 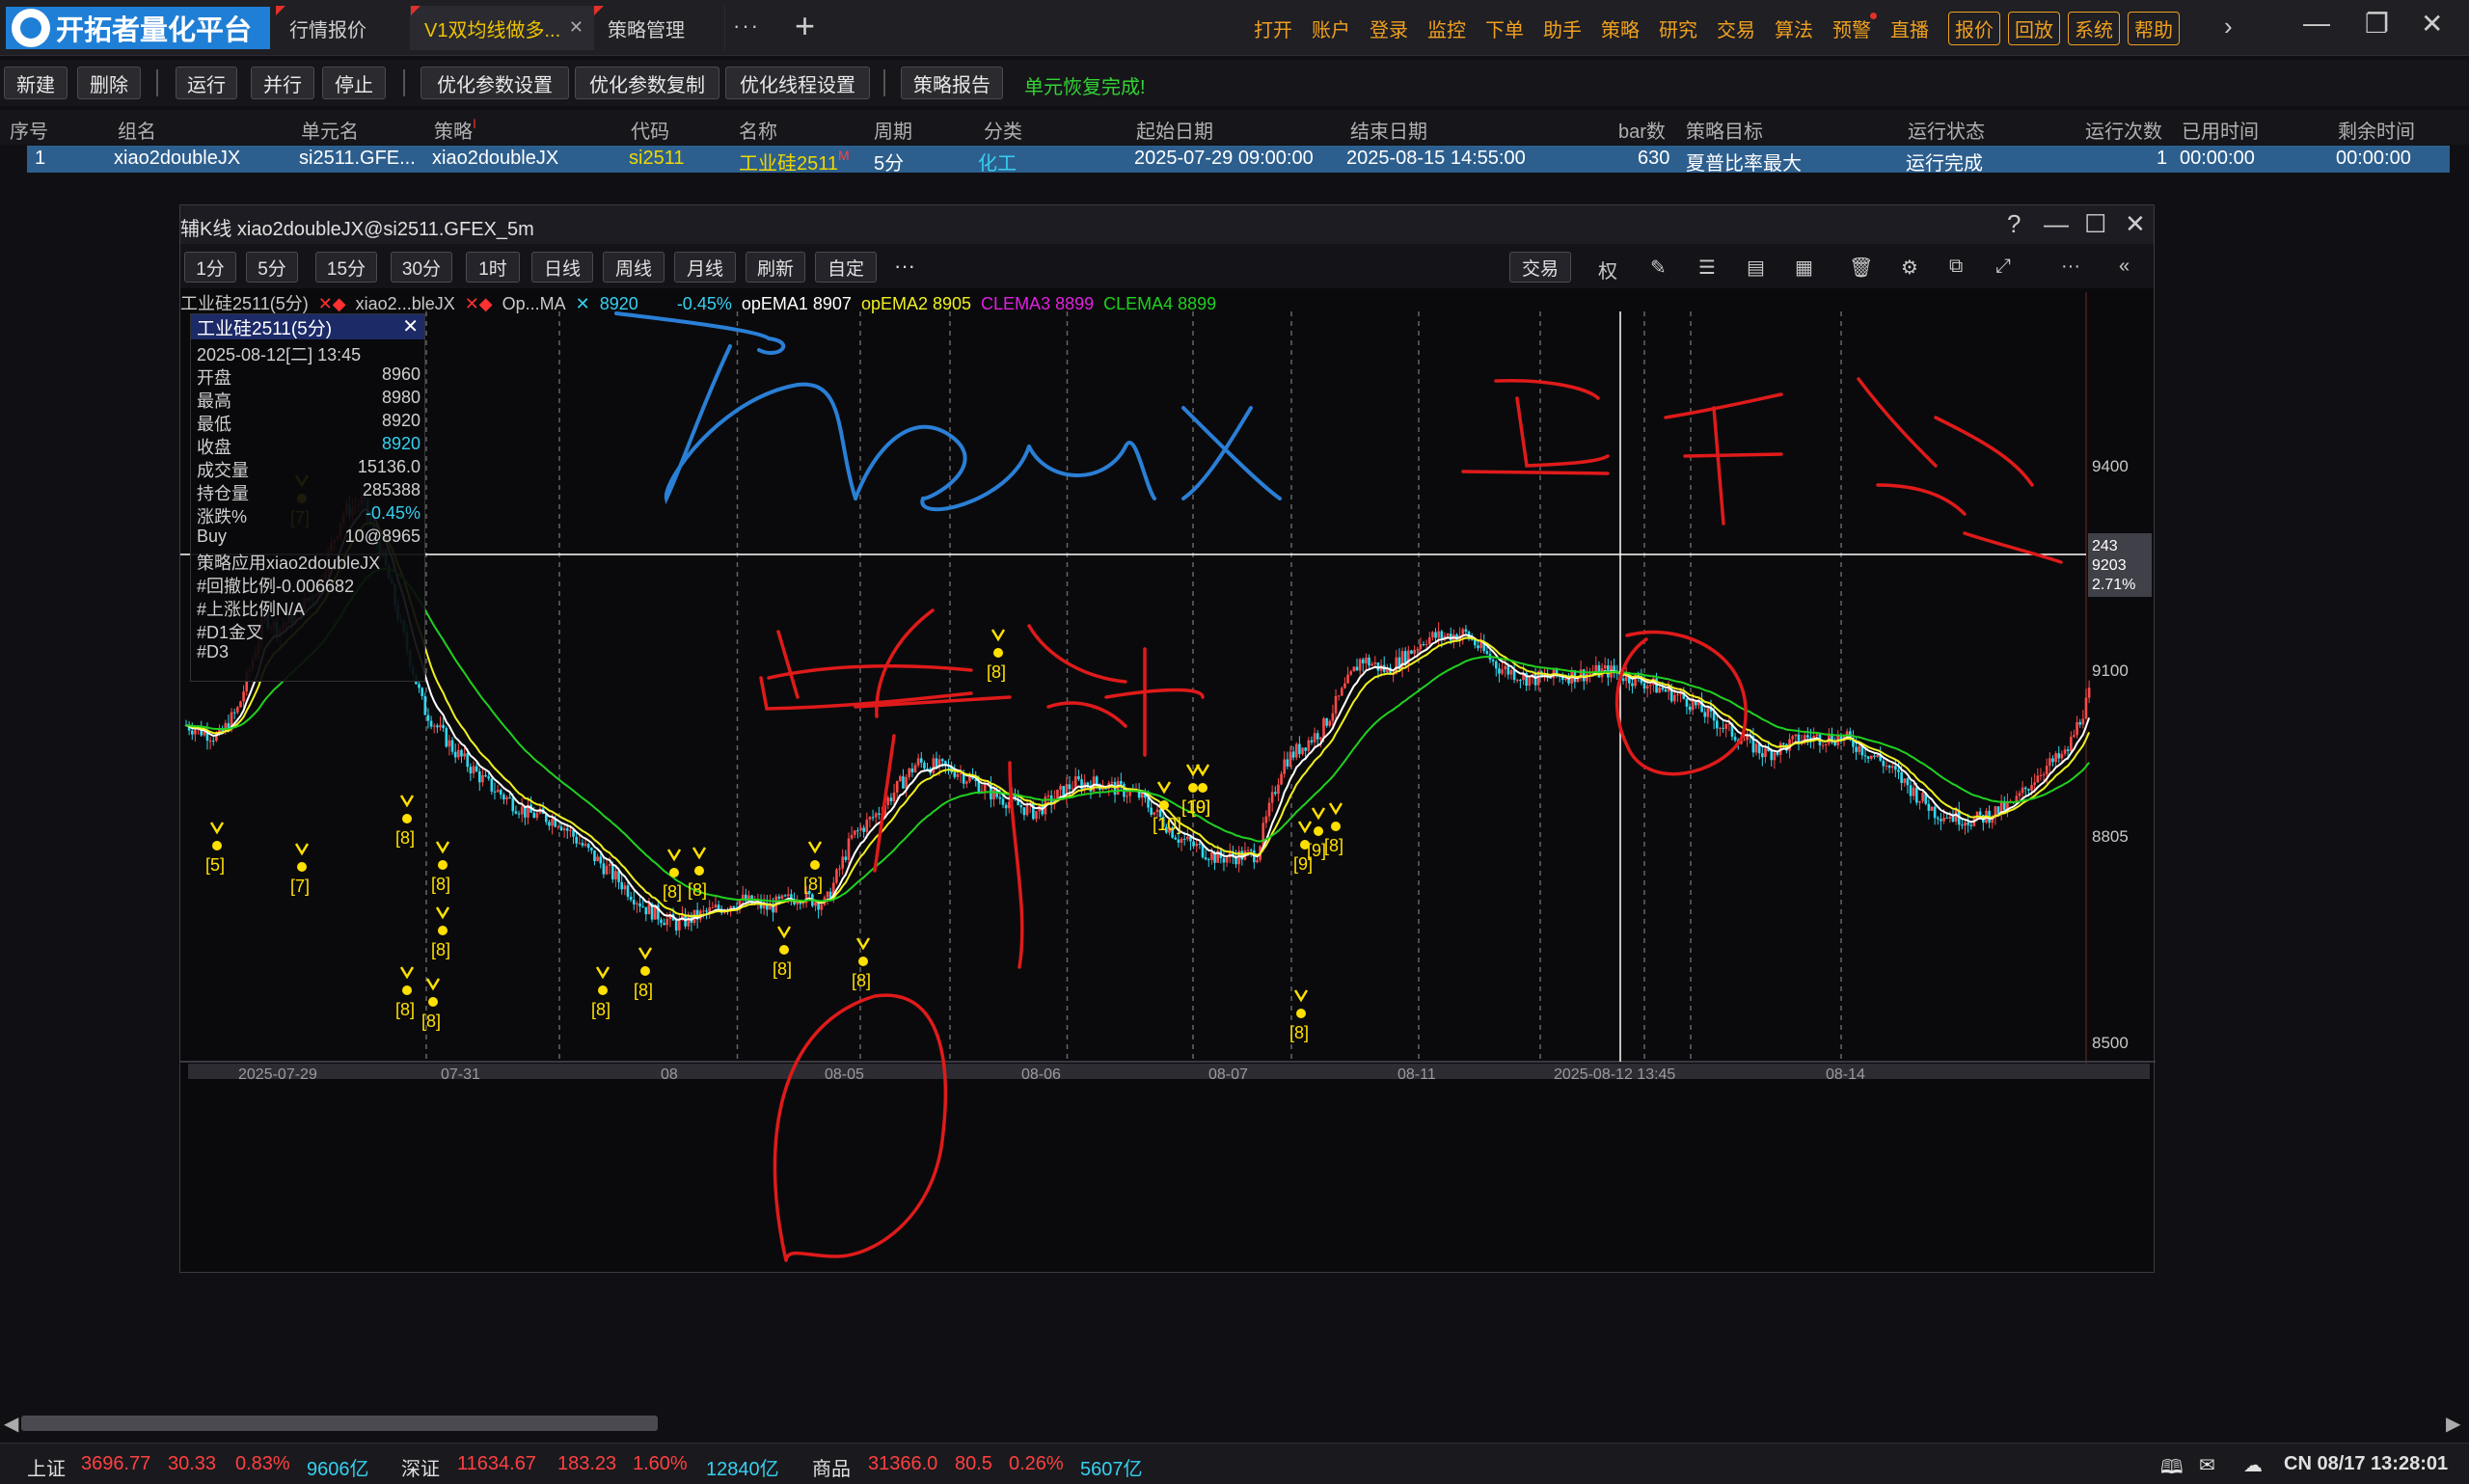 What do you see at coordinates (2220, 130) in the screenshot?
I see `col-elapsed: 已用时间` at bounding box center [2220, 130].